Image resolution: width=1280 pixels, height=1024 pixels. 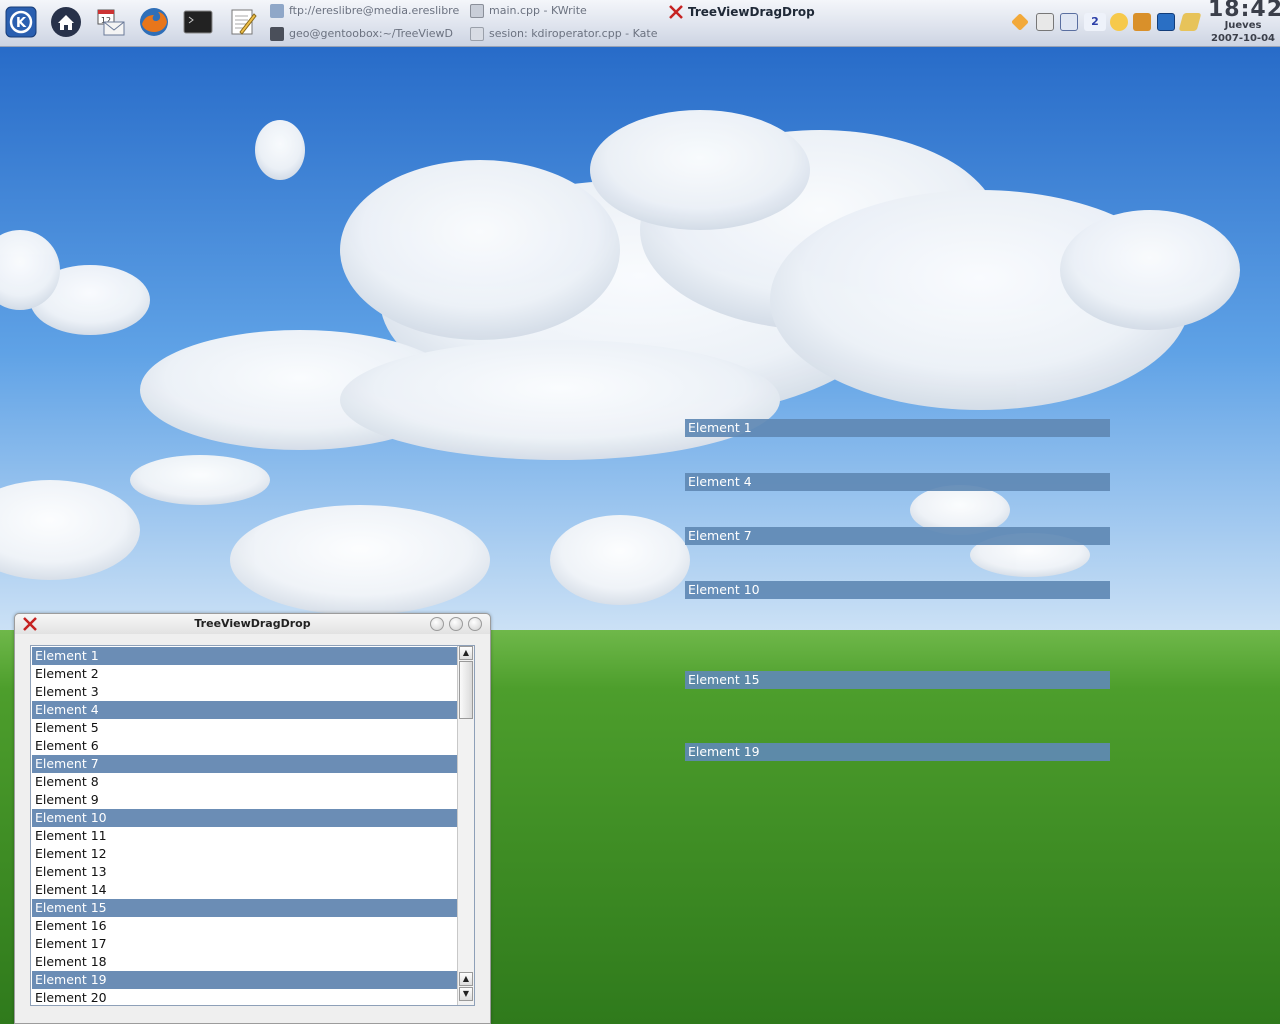 I want to click on folder-icon, so click(x=1142, y=22).